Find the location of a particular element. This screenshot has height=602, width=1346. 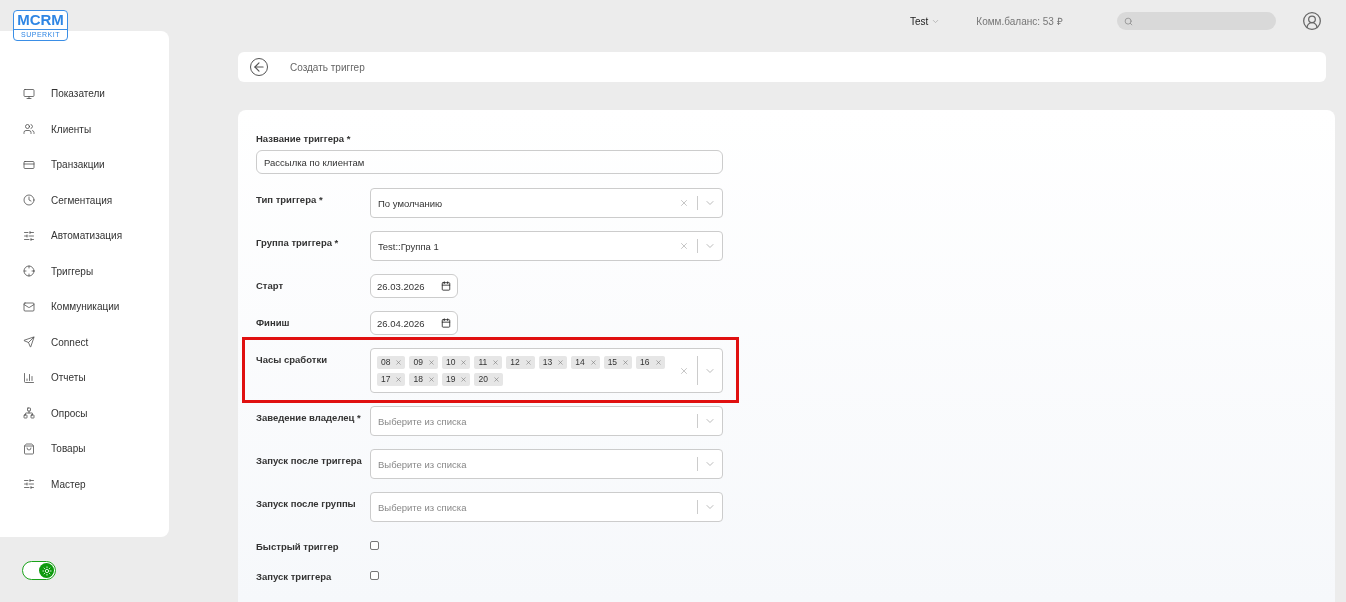

hour-tag: 14 is located at coordinates (585, 362).